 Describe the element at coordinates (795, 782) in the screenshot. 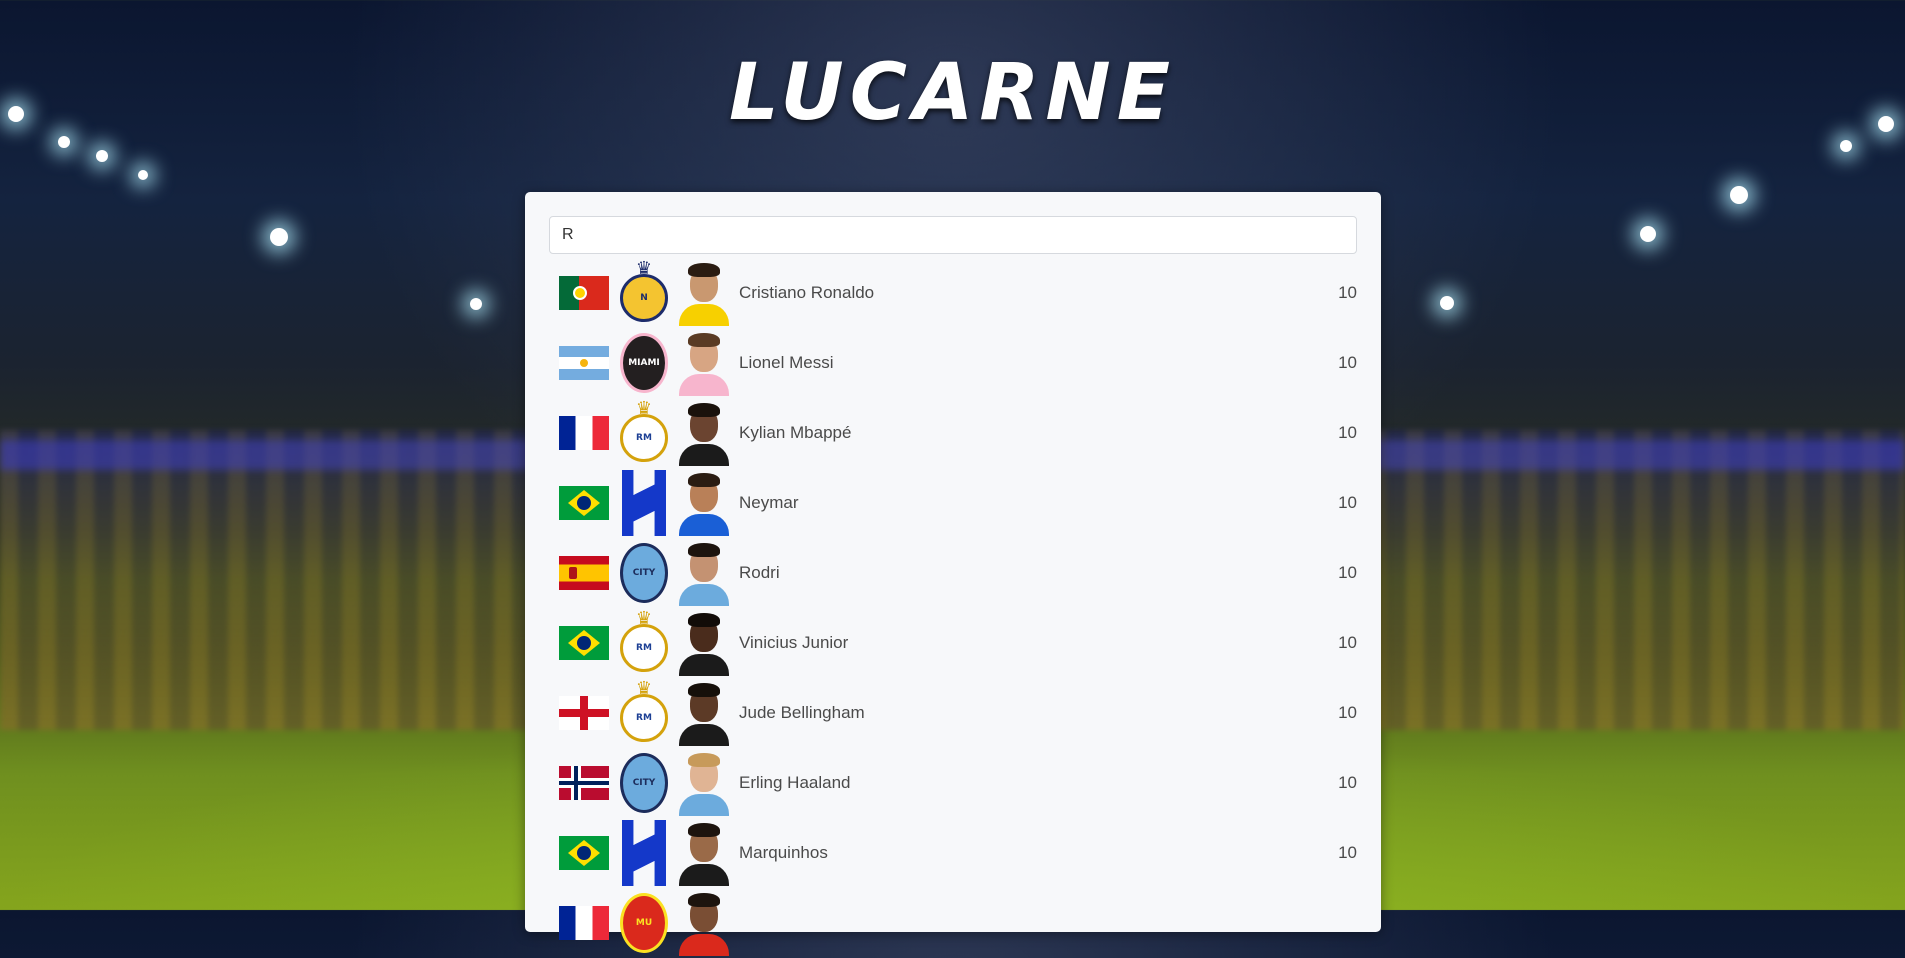

I see `player-name: Erling Haaland` at that location.